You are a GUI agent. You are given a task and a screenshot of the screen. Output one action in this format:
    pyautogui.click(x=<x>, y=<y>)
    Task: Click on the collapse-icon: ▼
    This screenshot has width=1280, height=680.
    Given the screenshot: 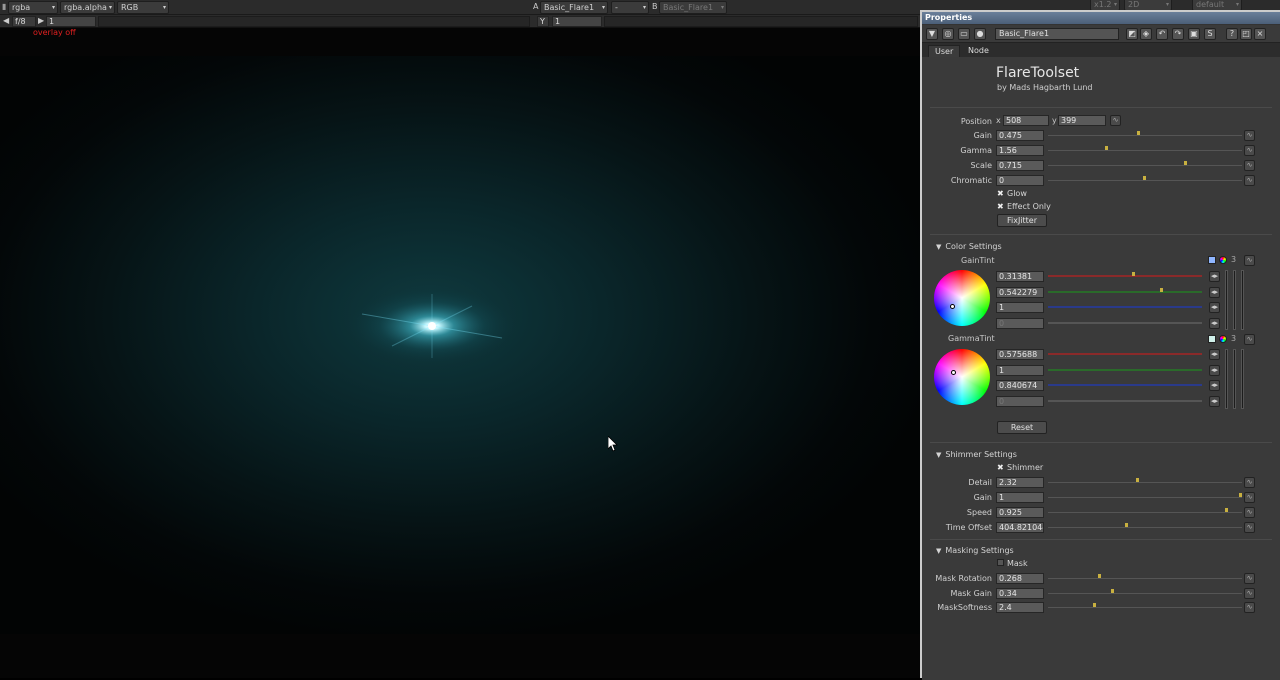 What is the action you would take?
    pyautogui.click(x=932, y=34)
    